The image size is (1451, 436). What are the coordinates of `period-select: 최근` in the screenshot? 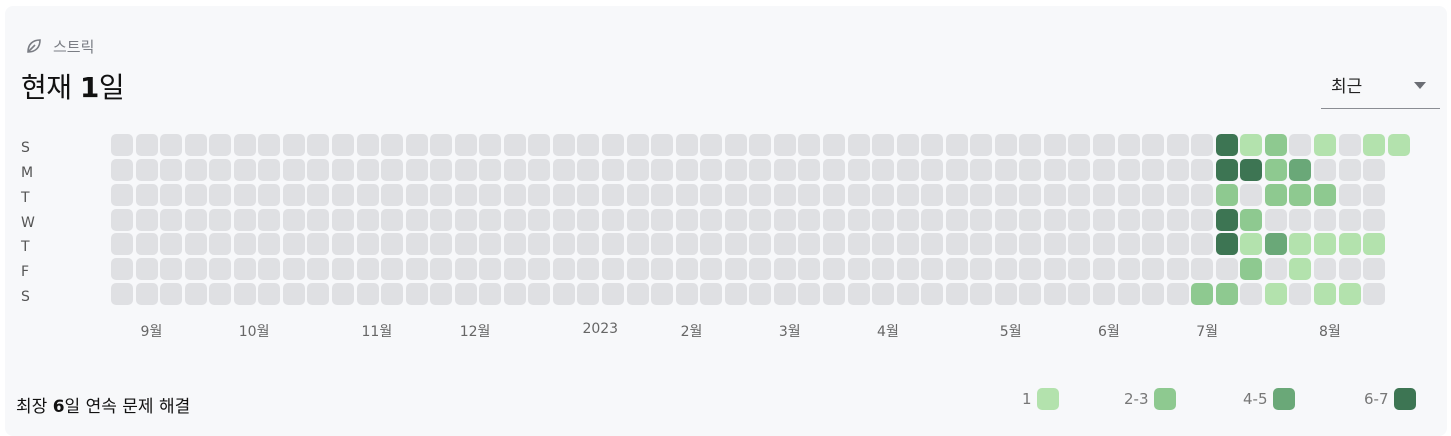 It's located at (1380, 87).